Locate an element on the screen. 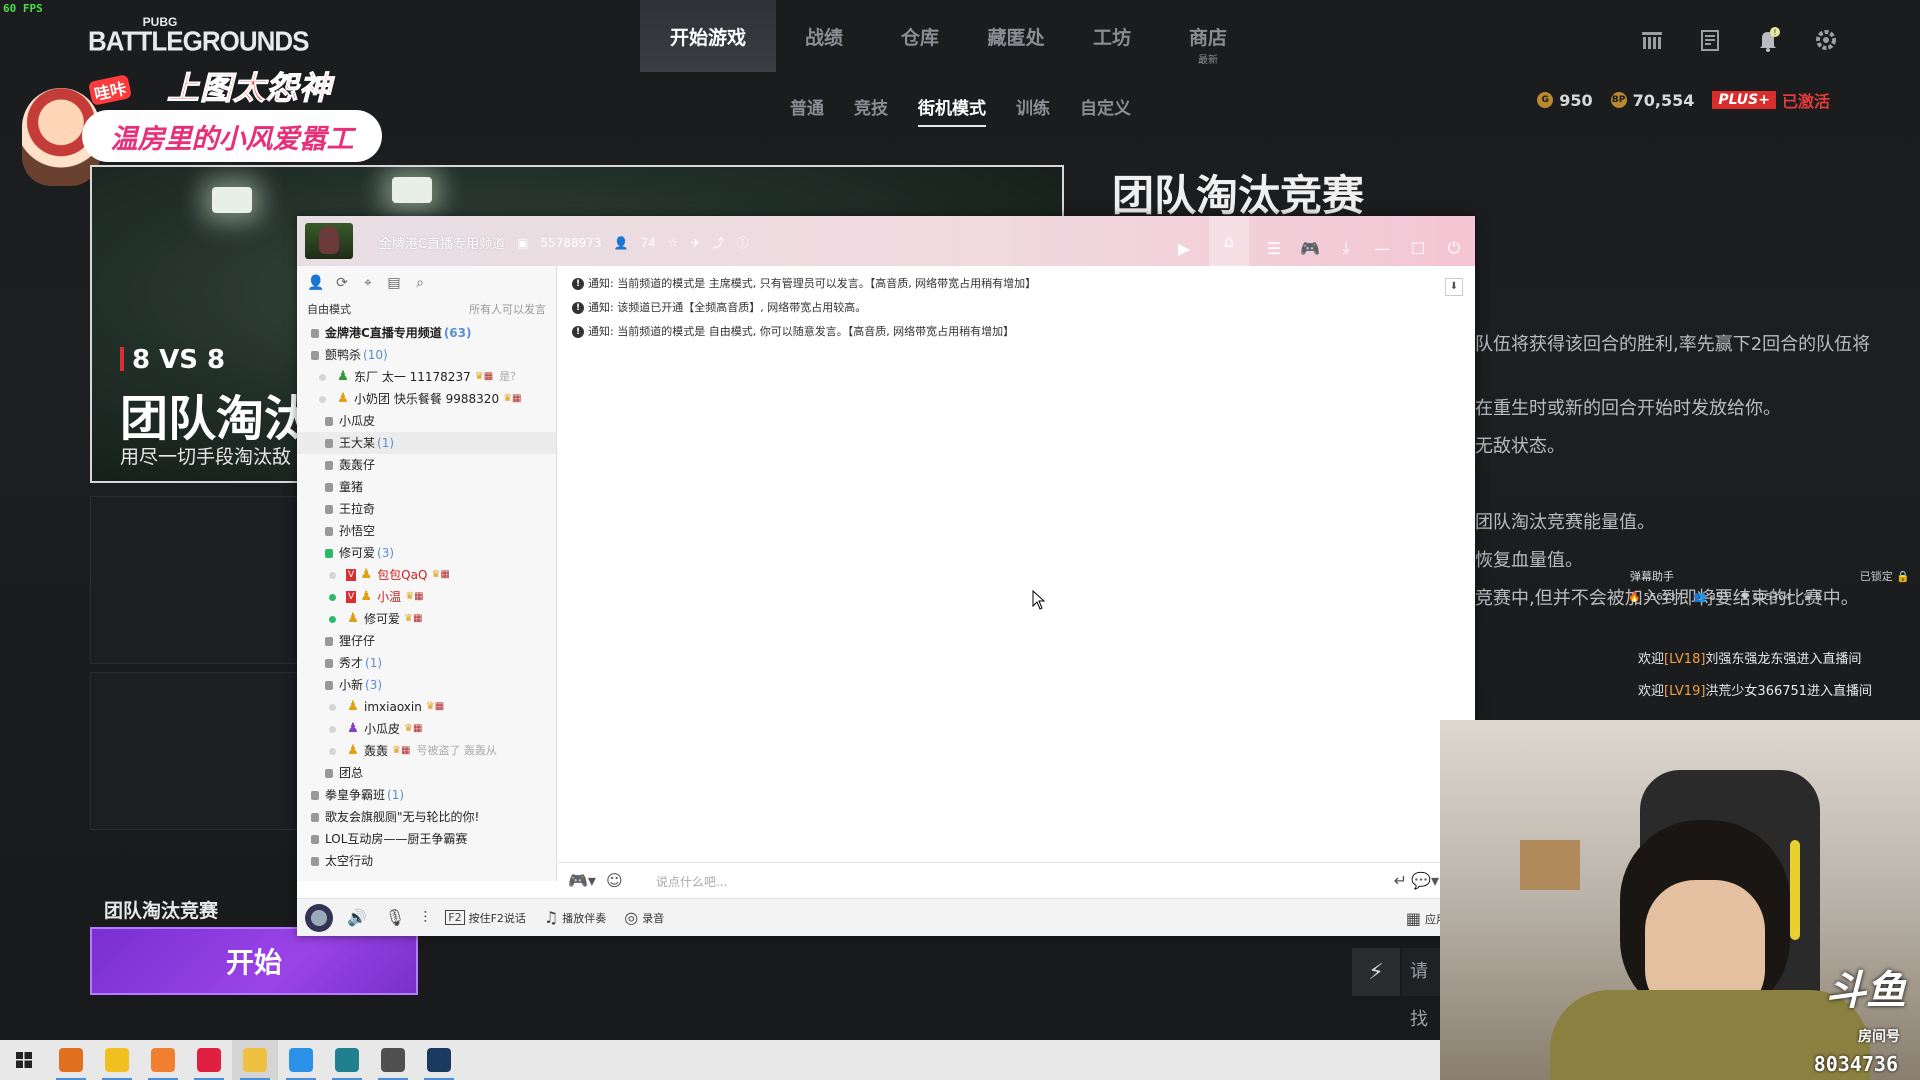  bell-icon: ! is located at coordinates (1768, 40).